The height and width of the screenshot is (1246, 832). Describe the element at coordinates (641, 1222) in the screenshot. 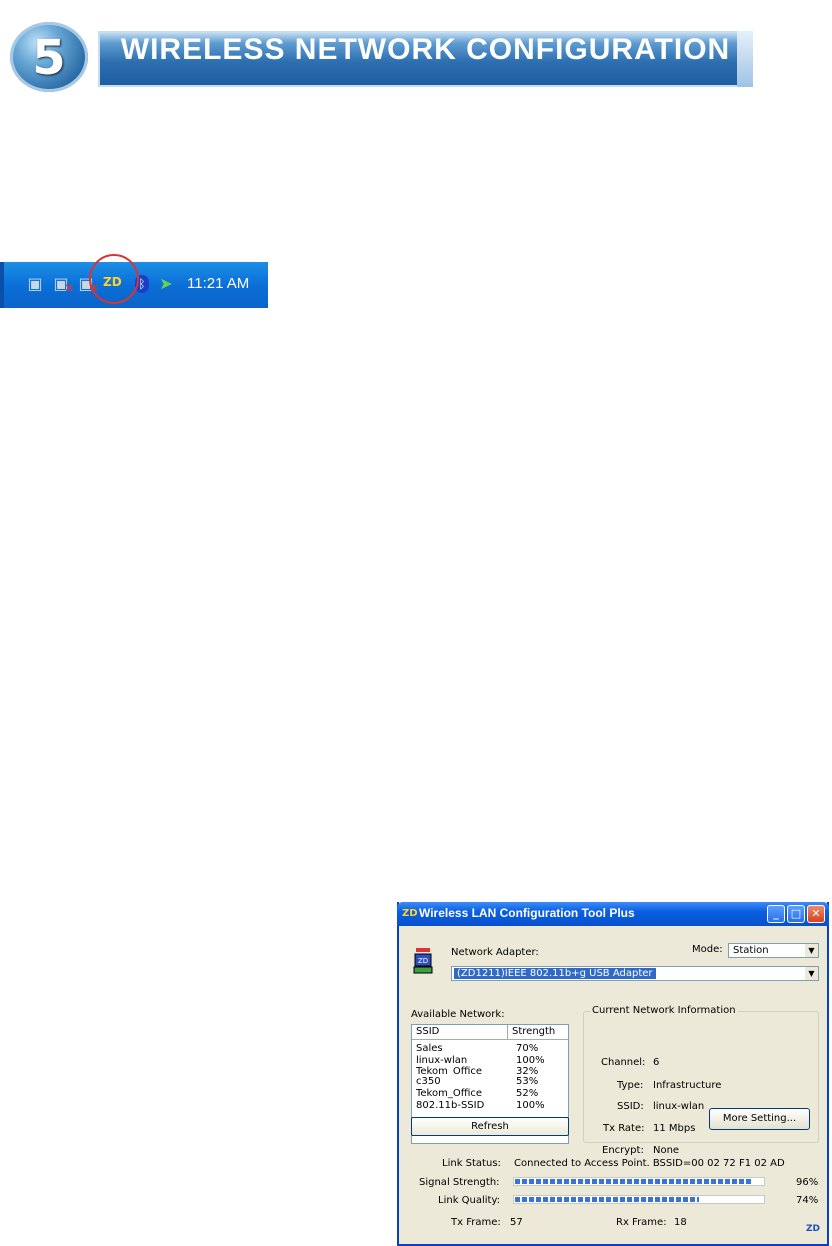

I see `rx-frame-label: Rx Frame:` at that location.